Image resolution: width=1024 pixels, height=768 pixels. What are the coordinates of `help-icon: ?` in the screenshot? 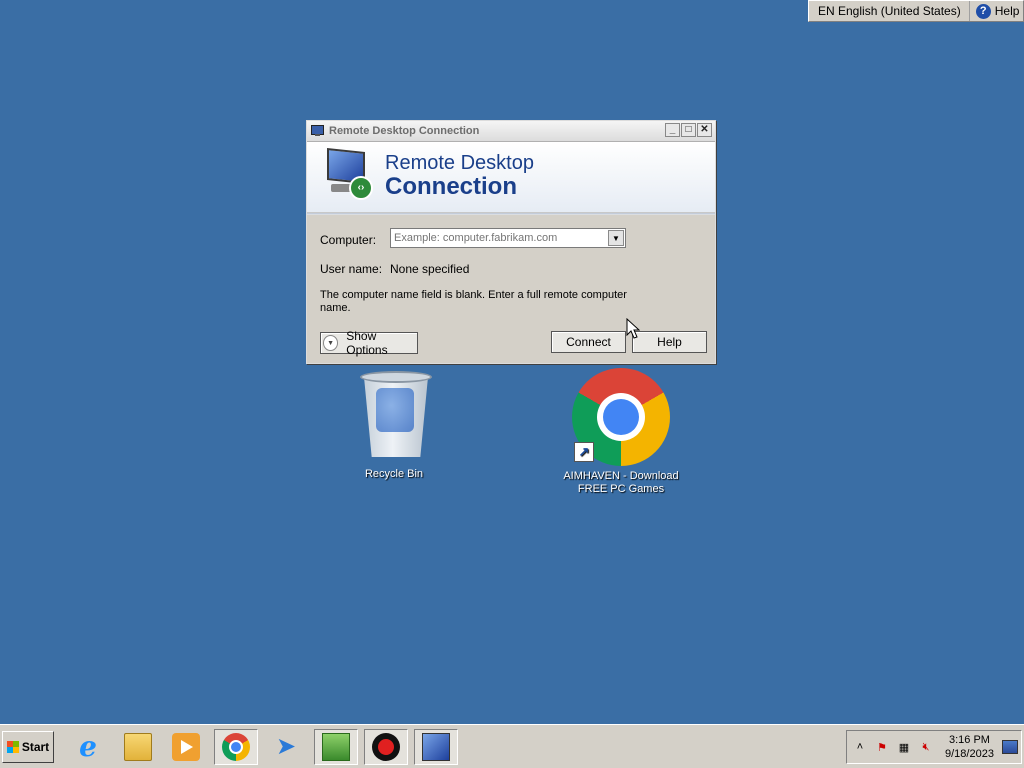 It's located at (983, 11).